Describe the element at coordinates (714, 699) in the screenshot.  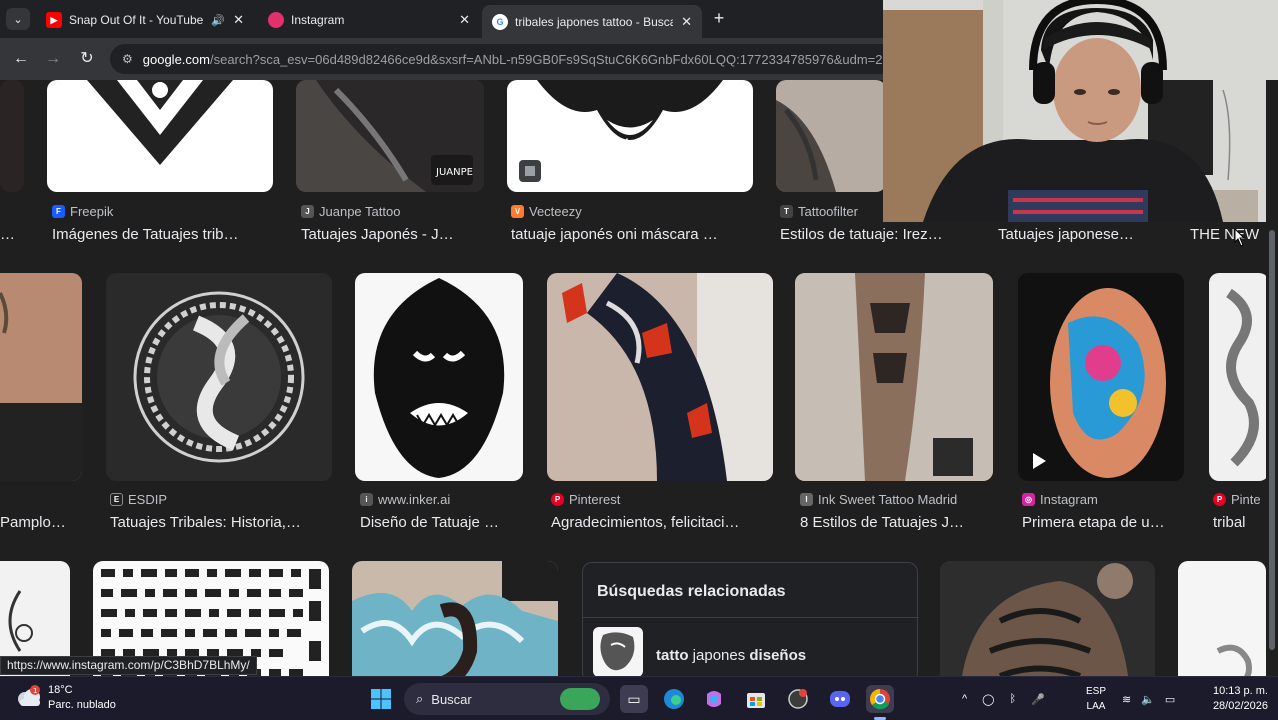
I see `copilot-icon` at that location.